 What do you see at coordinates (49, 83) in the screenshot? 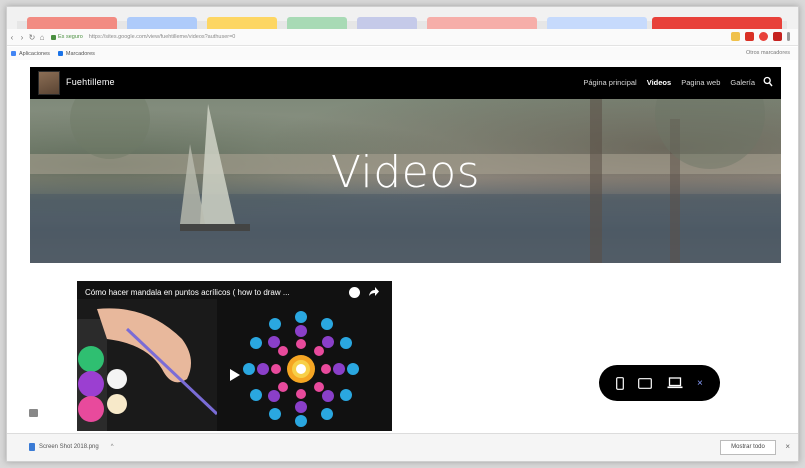
I see `site-logo` at bounding box center [49, 83].